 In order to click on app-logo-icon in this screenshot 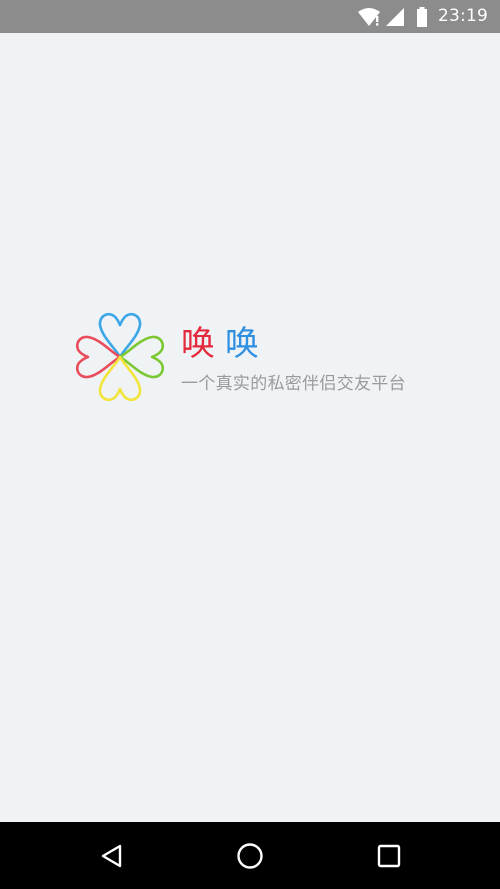, I will do `click(120, 357)`.